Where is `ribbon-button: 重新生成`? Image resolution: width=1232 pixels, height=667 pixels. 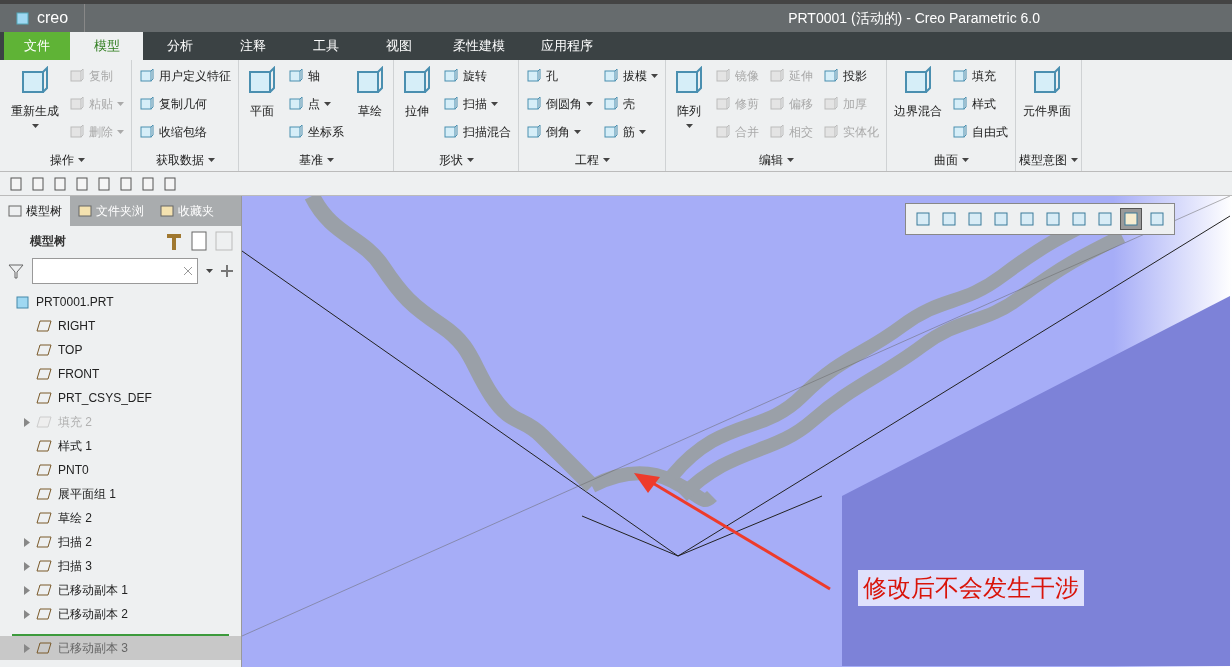
ribbon-button: 重新生成 is located at coordinates (35, 97).